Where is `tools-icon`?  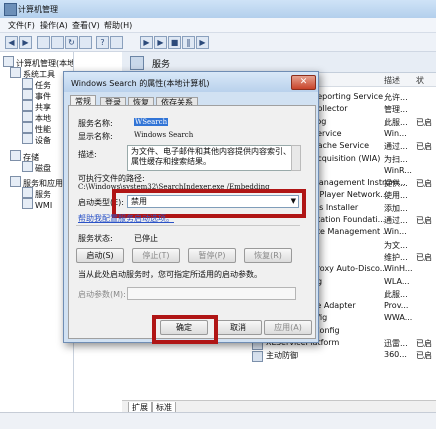 tools-icon is located at coordinates (15, 72).